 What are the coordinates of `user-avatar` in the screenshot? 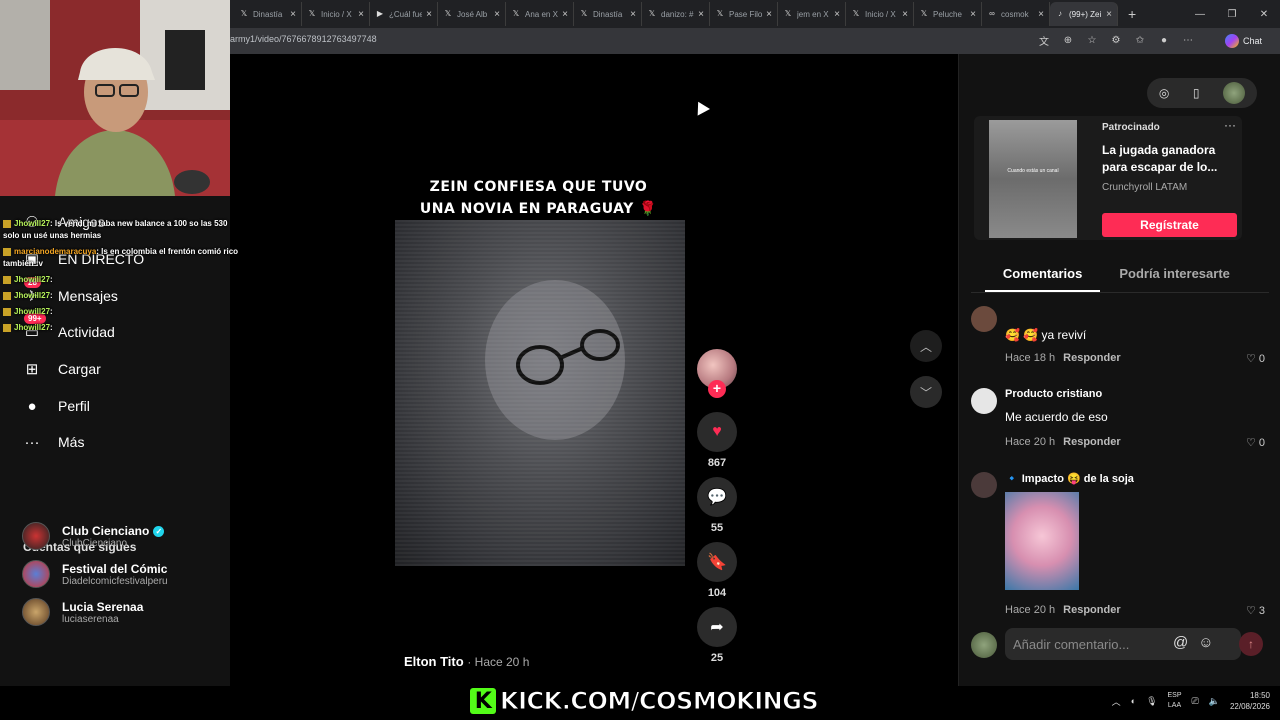 It's located at (1234, 93).